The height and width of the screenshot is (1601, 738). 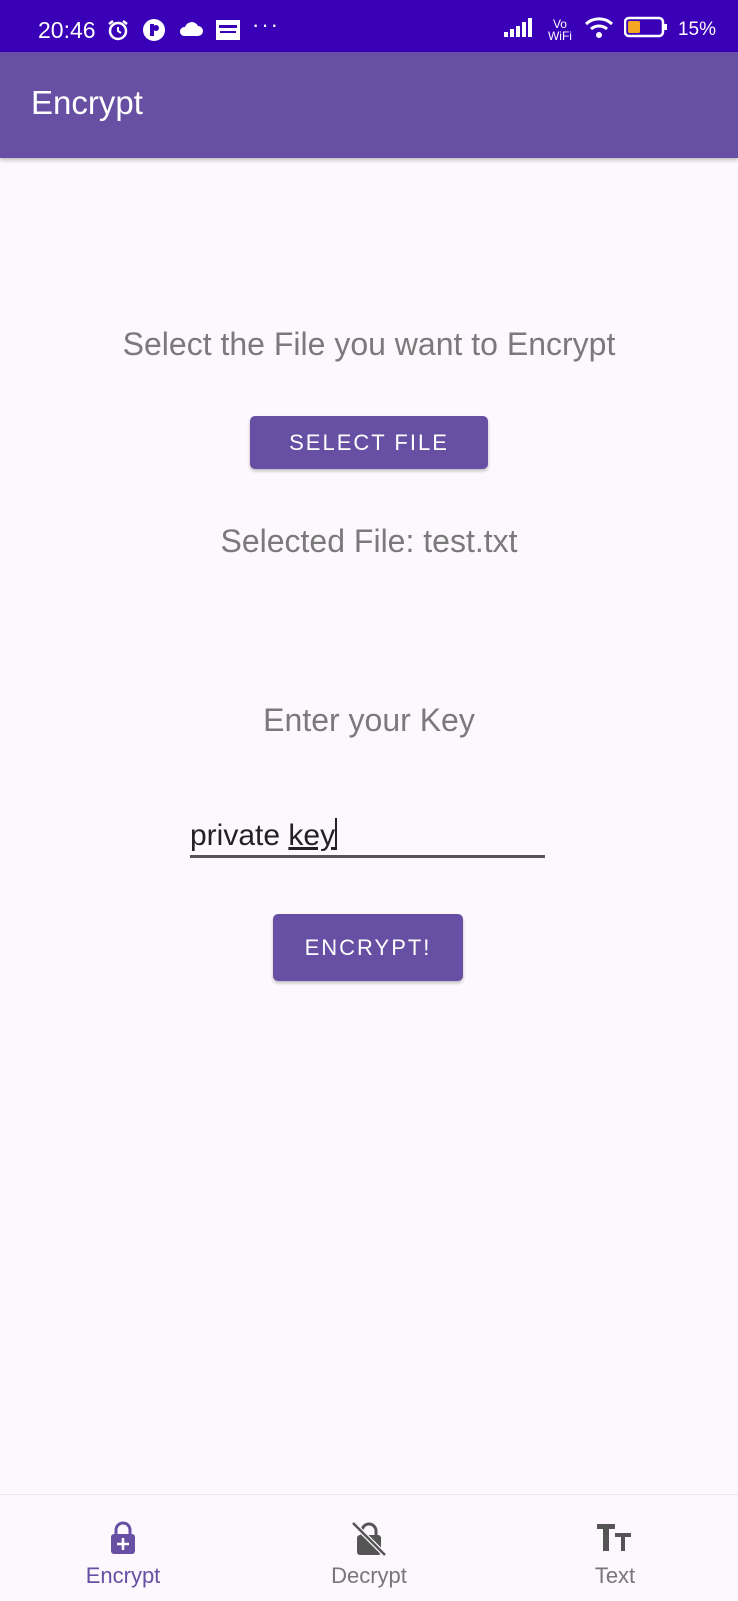 I want to click on selected-file-label: Selected File: test.txt, so click(x=369, y=541).